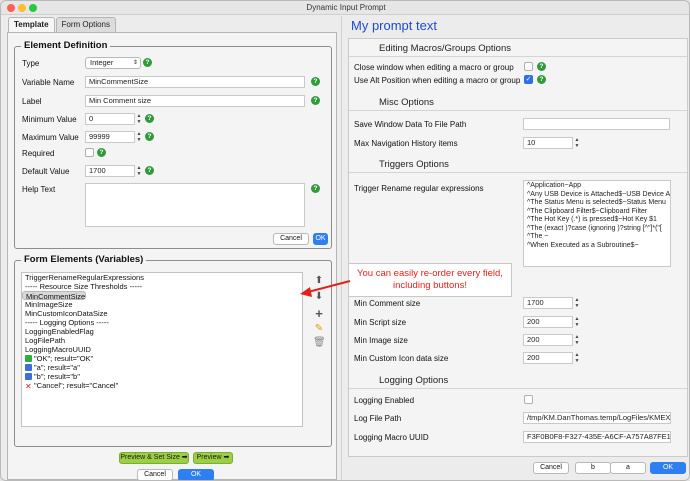  What do you see at coordinates (577, 322) in the screenshot?
I see `min-script-stepper: ▲ ▼` at bounding box center [577, 322].